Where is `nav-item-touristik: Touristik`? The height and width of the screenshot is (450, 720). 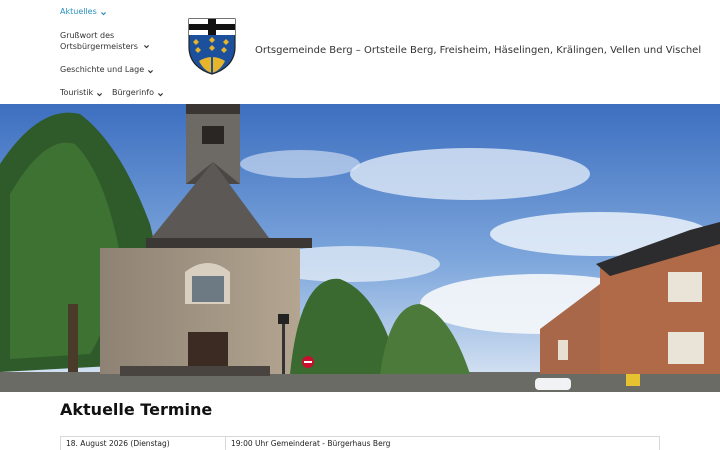
nav-item-touristik: Touristik is located at coordinates (81, 92).